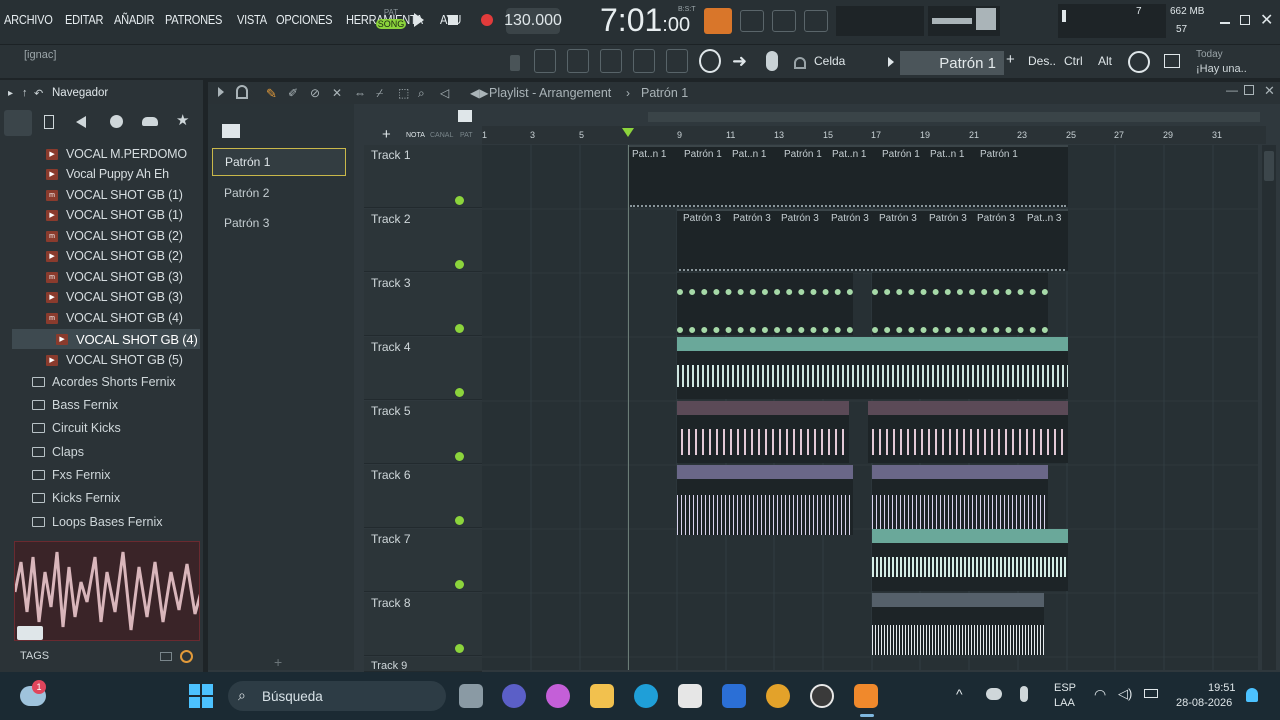 This screenshot has width=1280, height=720. Describe the element at coordinates (677, 61) in the screenshot. I see `plugin-icon` at that location.